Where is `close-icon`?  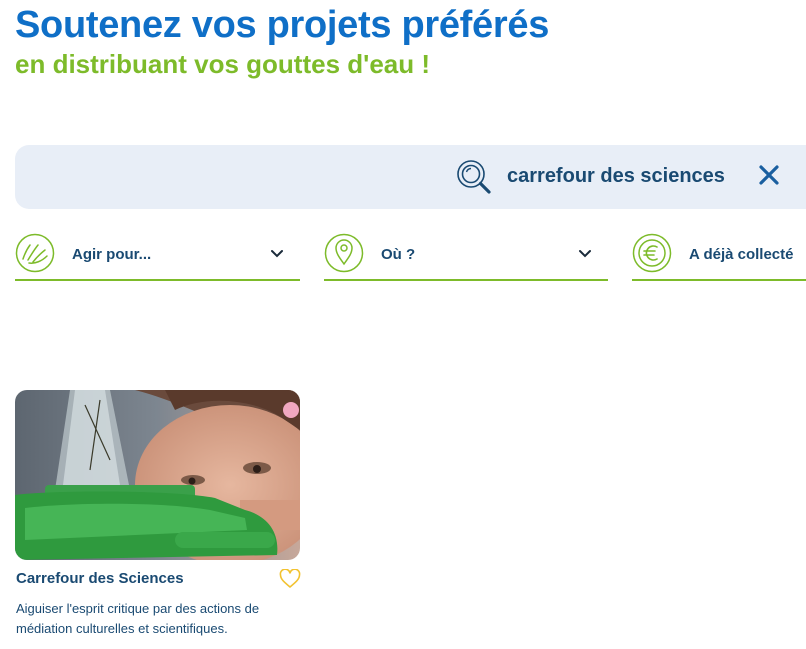
close-icon is located at coordinates (769, 175).